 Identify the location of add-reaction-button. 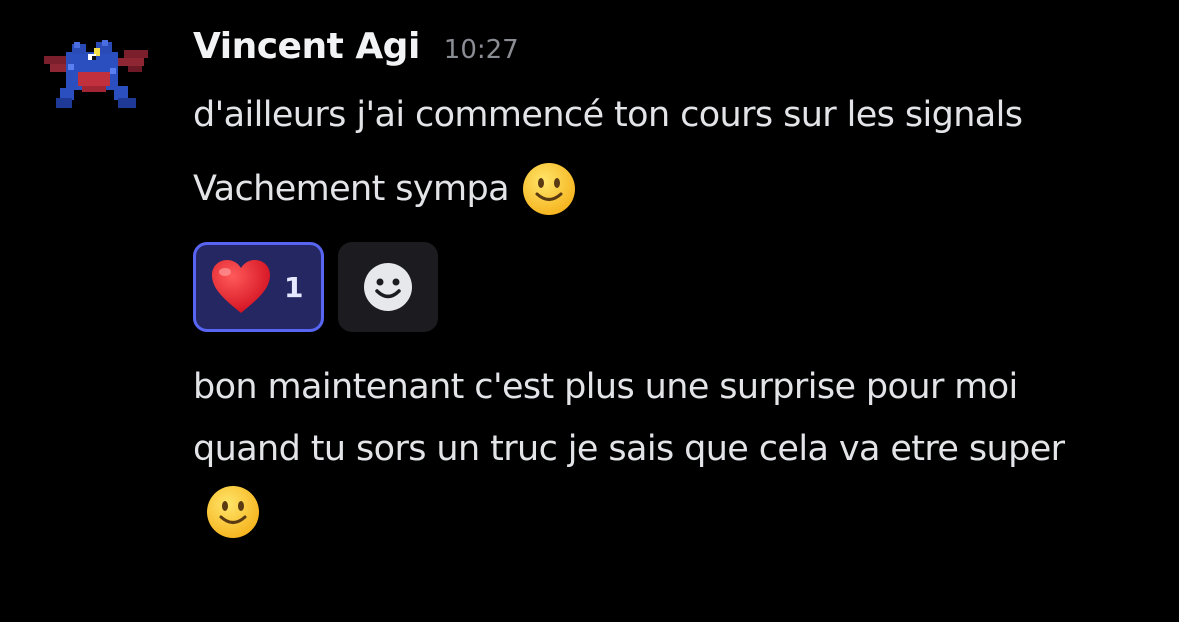
(388, 287).